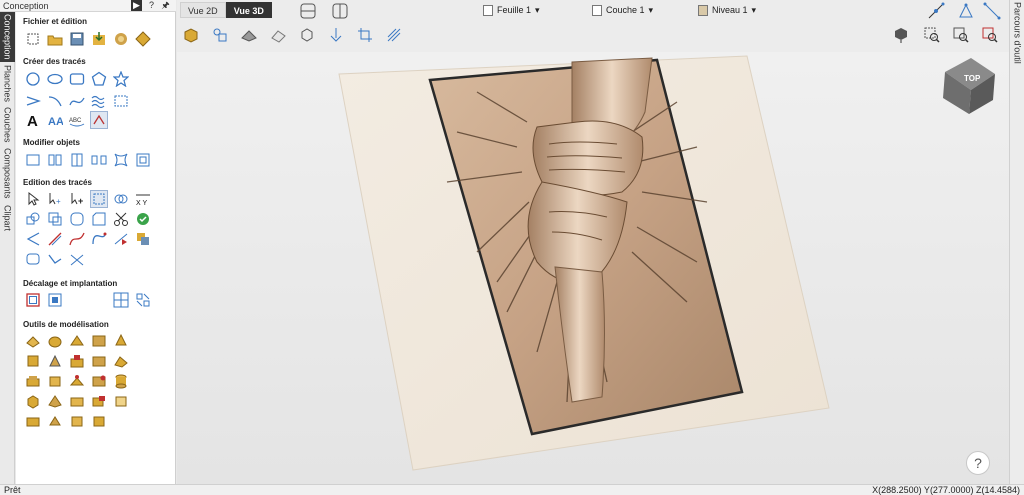 Image resolution: width=1024 pixels, height=495 pixels. I want to click on ellipse-icon, so click(55, 79).